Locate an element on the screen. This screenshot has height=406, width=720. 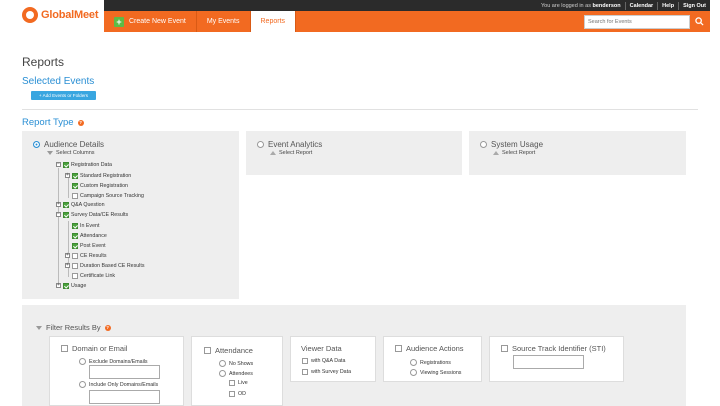
add-events-button: + Add Events or Folders is located at coordinates (63, 95).